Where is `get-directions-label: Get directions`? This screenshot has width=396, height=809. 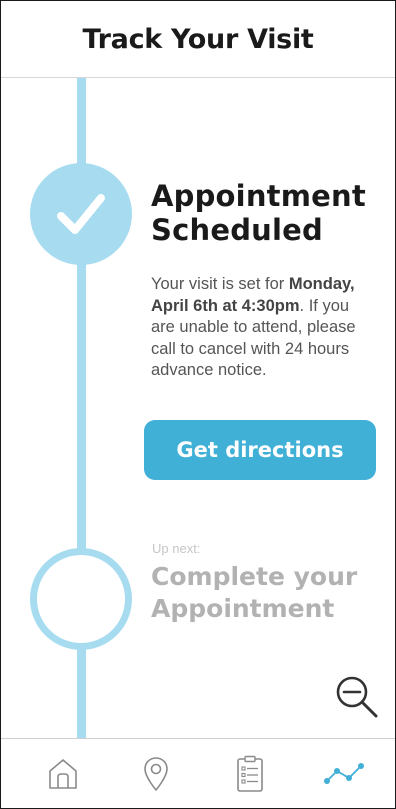 get-directions-label: Get directions is located at coordinates (260, 450).